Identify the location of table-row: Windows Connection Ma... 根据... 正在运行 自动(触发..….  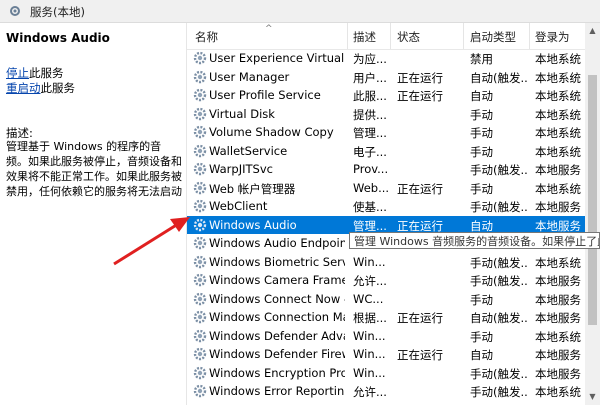
(386, 317).